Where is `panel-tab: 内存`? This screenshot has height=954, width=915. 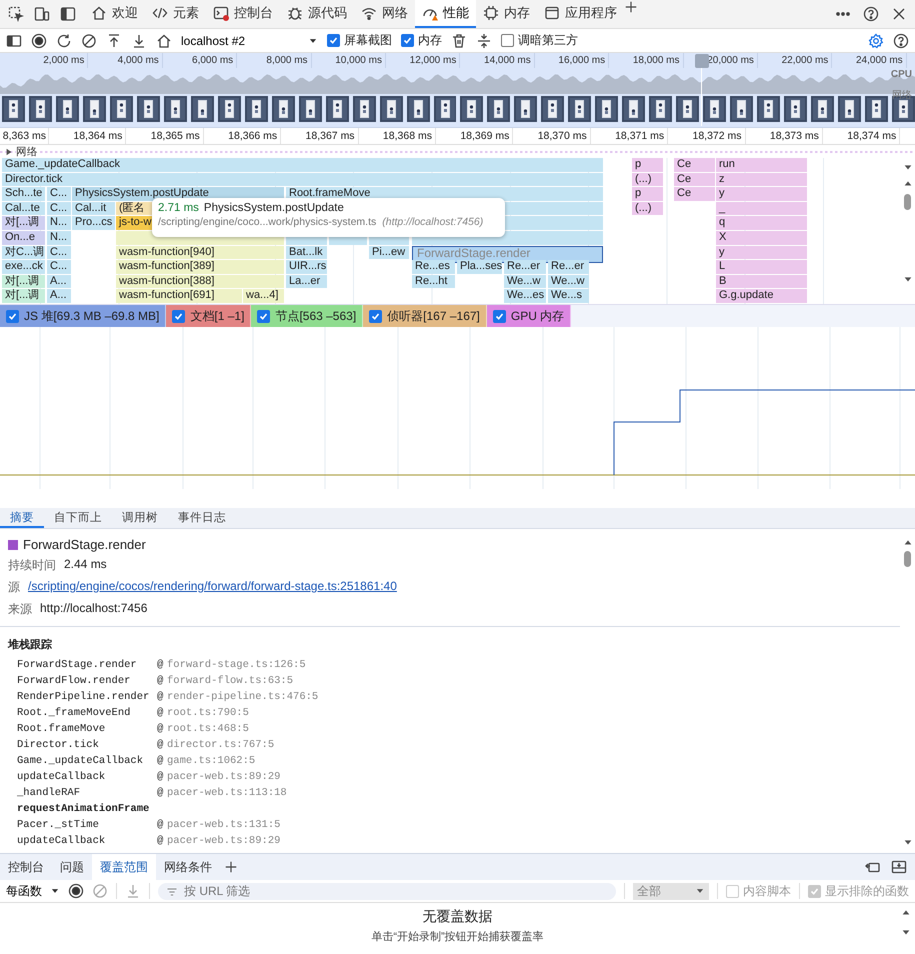 panel-tab: 内存 is located at coordinates (506, 14).